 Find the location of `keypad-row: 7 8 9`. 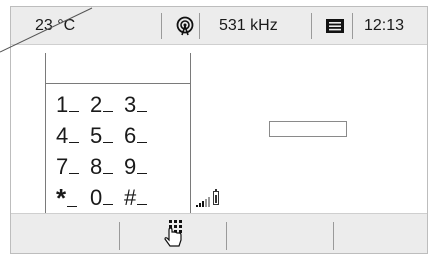

keypad-row: 7 8 9 is located at coordinates (123, 166).